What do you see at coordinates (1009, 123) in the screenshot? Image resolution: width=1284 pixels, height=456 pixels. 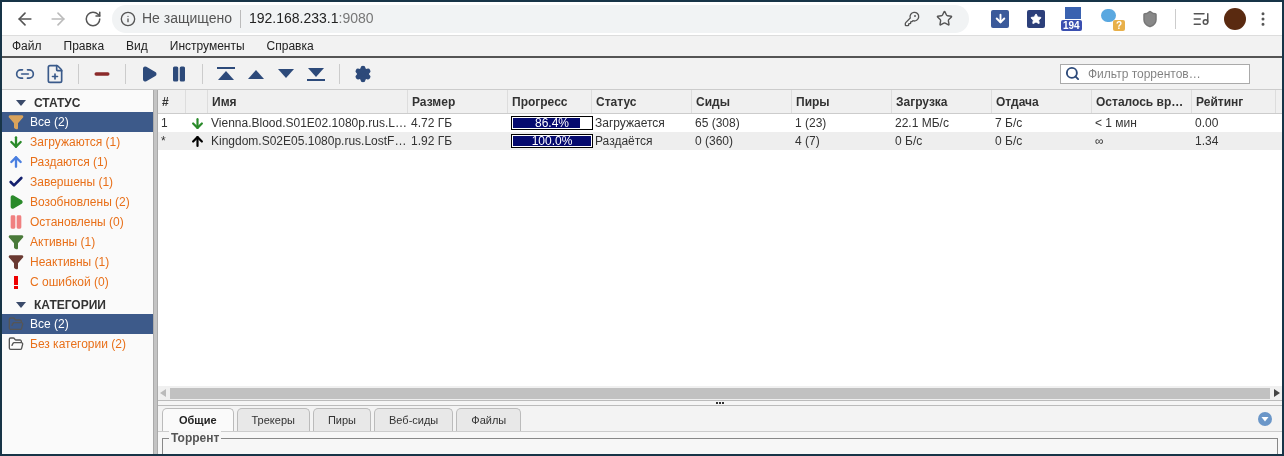 I see `table-cell-text: 7 Б/с` at bounding box center [1009, 123].